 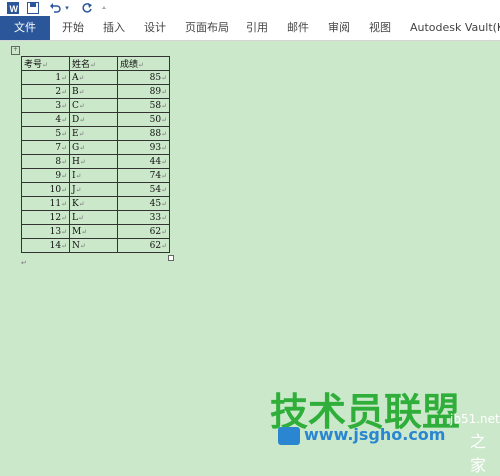 What do you see at coordinates (45, 133) in the screenshot?
I see `exam-no-cell: 5↵` at bounding box center [45, 133].